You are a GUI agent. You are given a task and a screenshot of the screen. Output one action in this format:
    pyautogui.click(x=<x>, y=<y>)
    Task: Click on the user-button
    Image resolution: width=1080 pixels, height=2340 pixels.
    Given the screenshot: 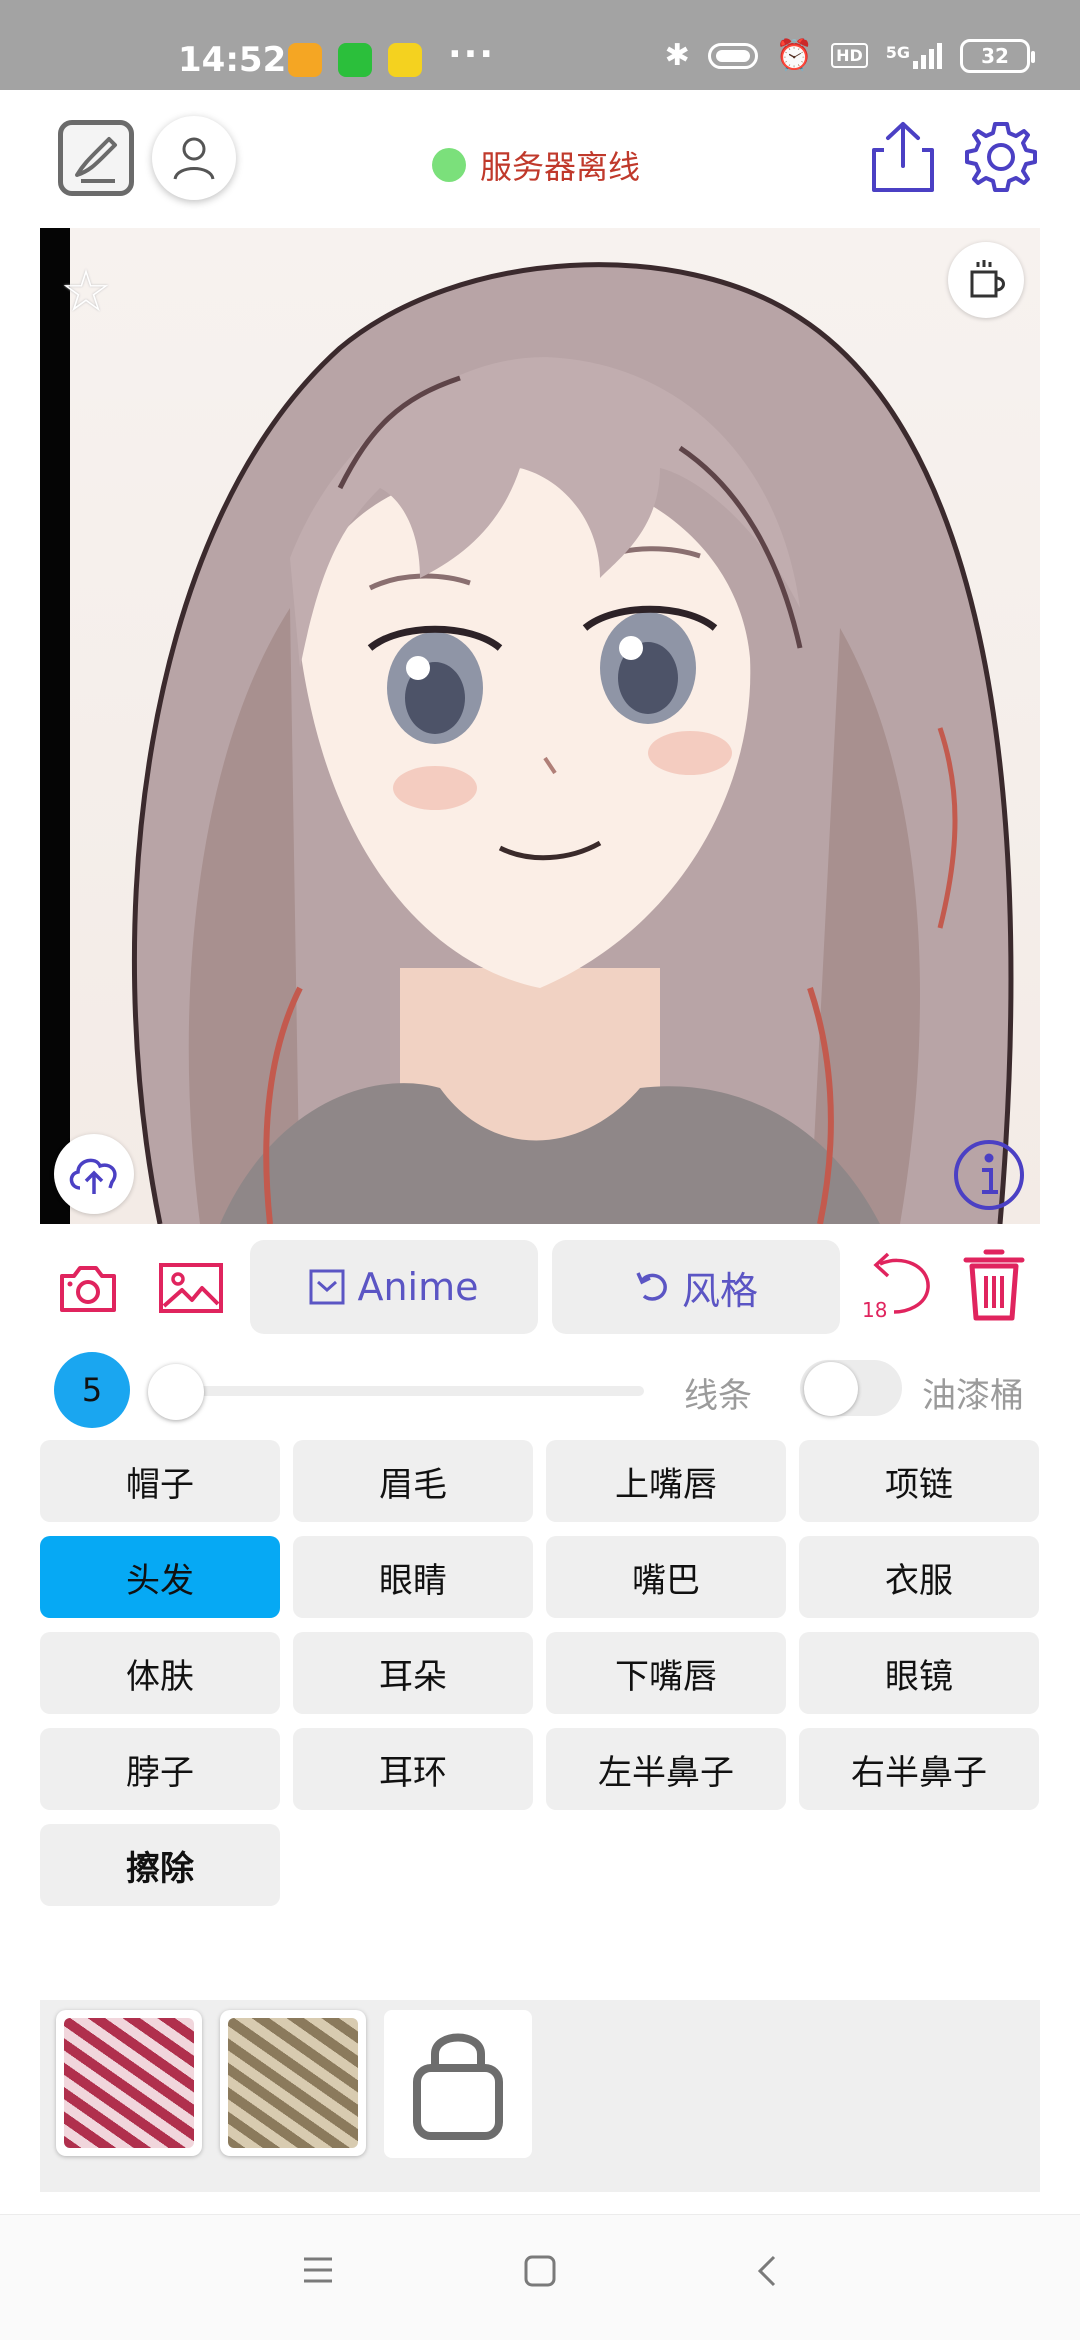 What is the action you would take?
    pyautogui.click(x=194, y=158)
    